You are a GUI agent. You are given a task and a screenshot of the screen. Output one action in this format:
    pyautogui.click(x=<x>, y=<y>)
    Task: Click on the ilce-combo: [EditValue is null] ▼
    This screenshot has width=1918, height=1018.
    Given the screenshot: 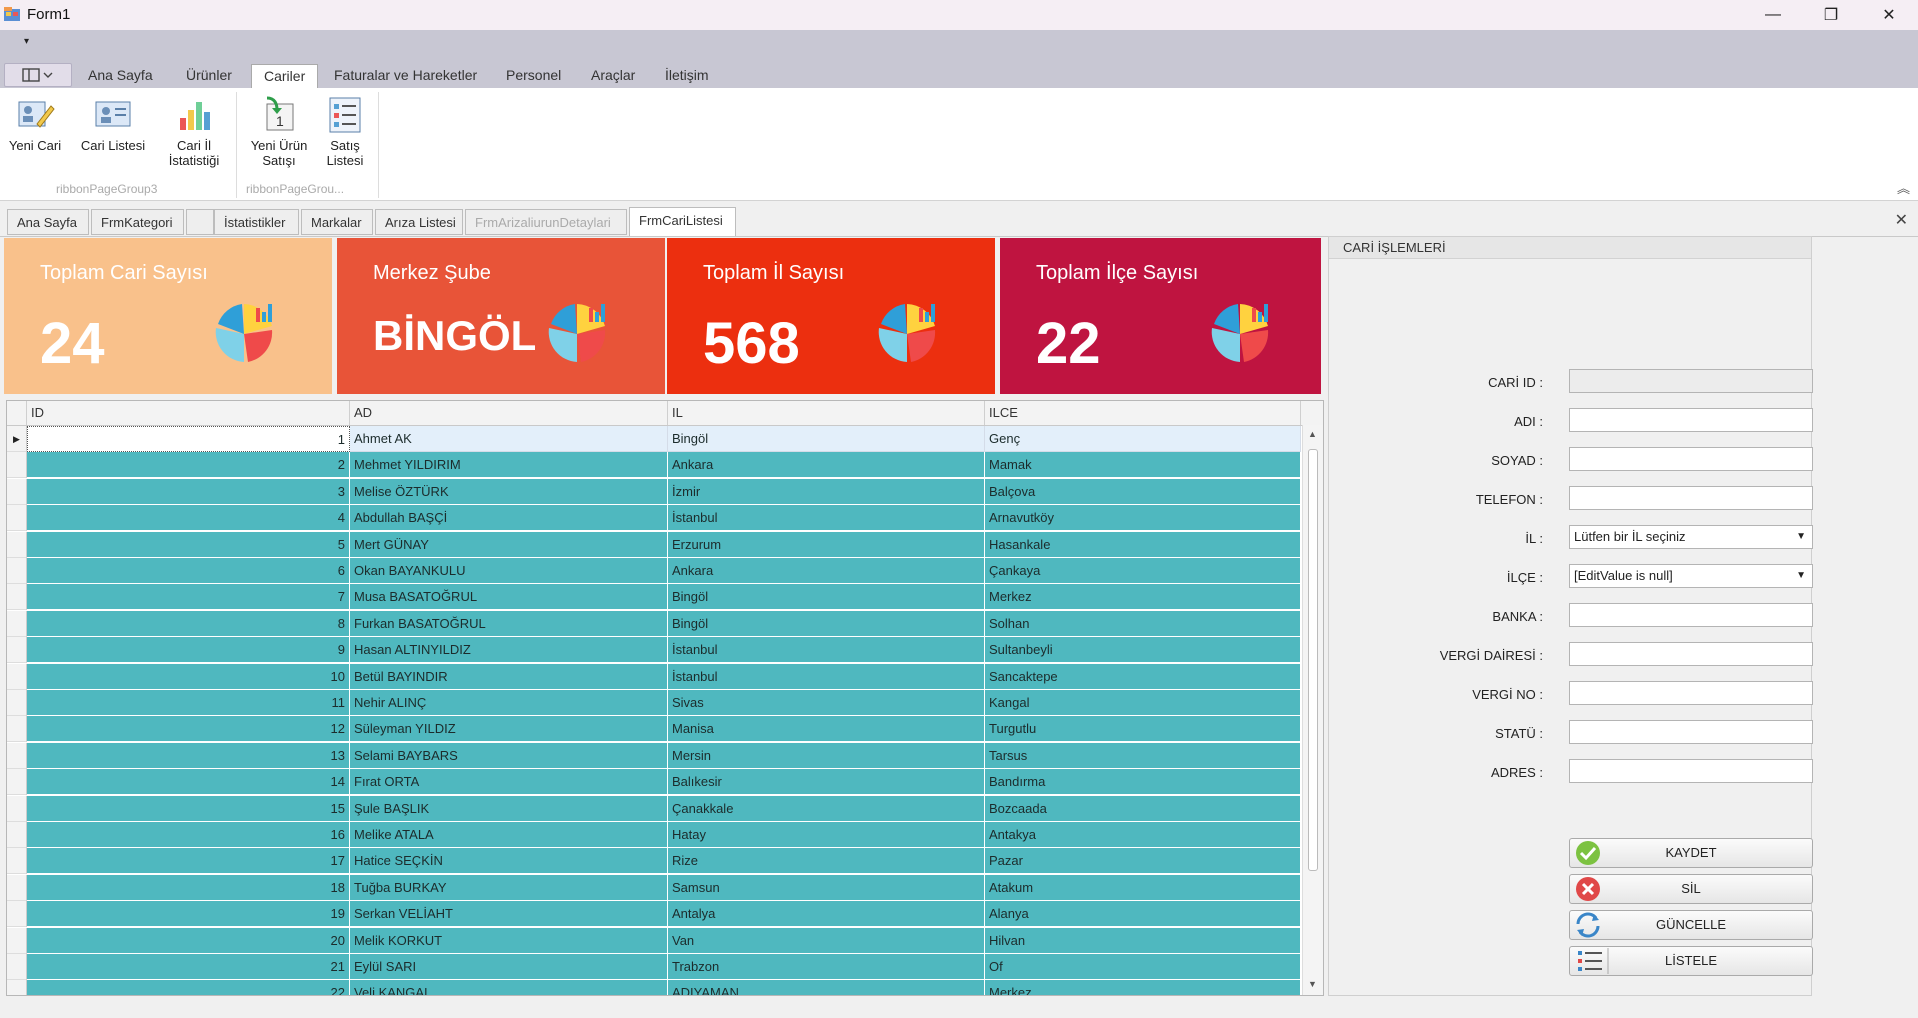 What is the action you would take?
    pyautogui.click(x=1691, y=576)
    